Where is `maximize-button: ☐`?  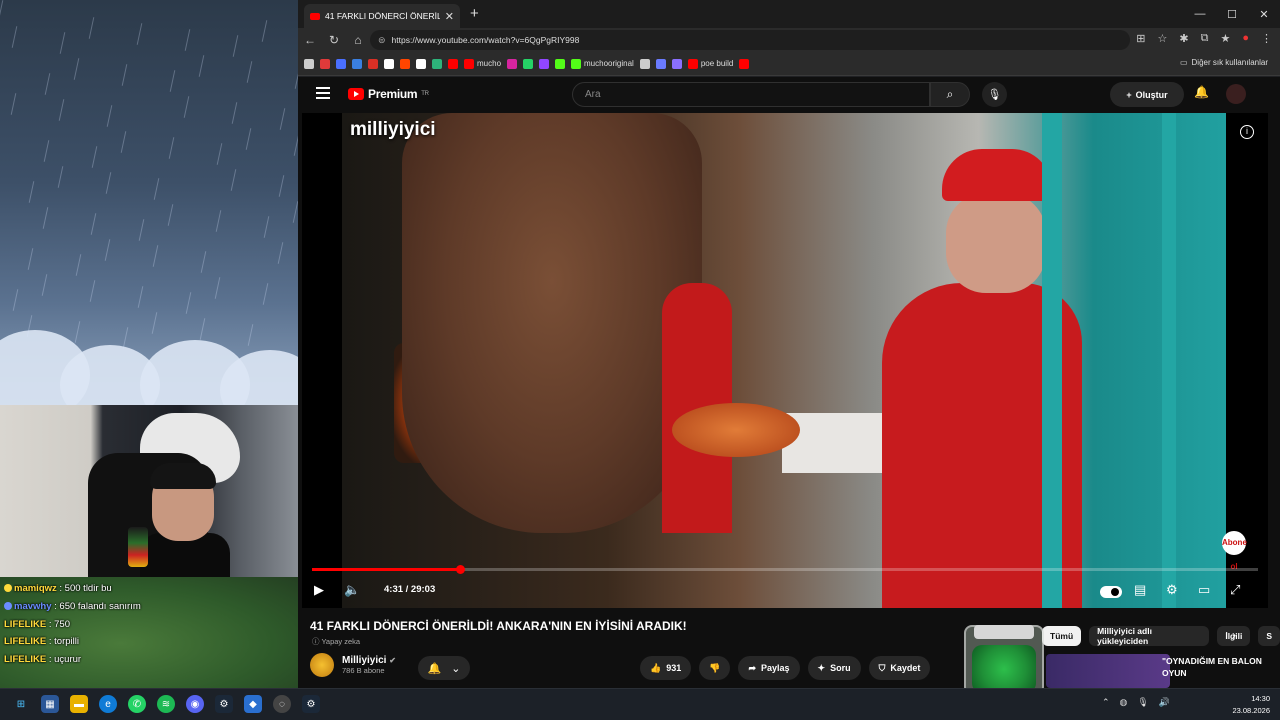
maximize-button: ☐ is located at coordinates (1232, 14).